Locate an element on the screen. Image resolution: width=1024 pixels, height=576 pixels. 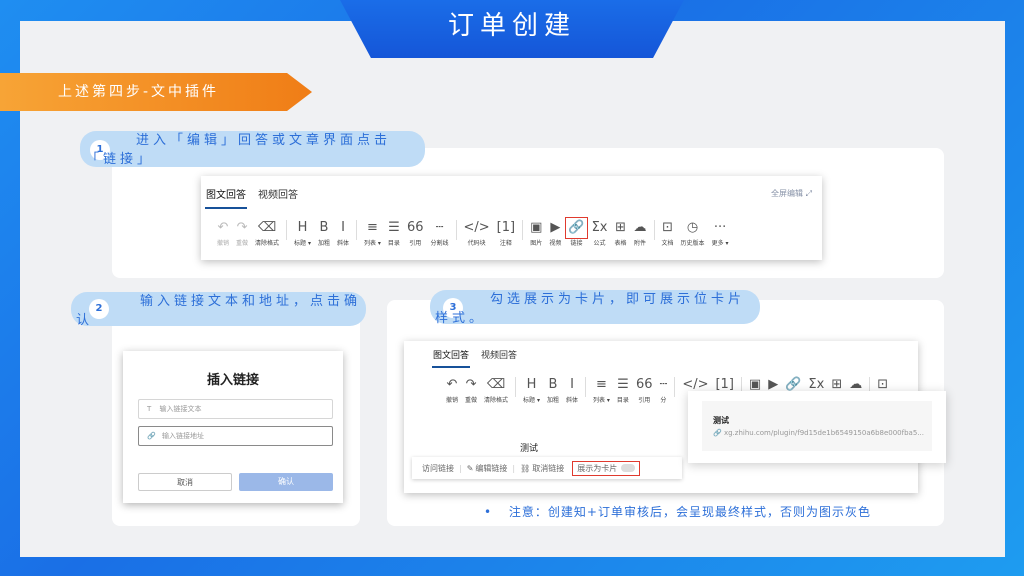
toolbar-label: 分割线 is located at coordinates (439, 243).